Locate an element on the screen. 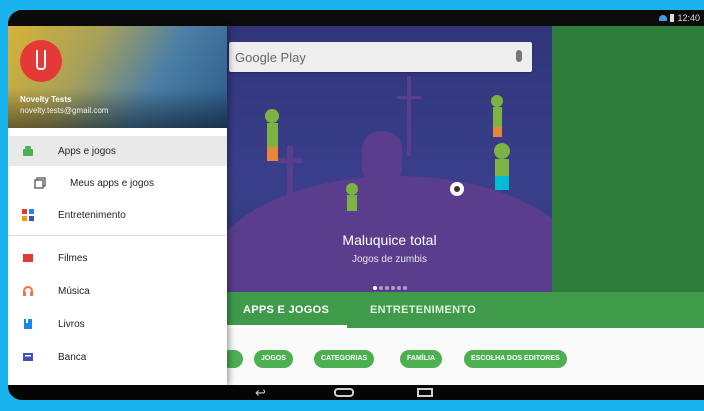  search-bar: Google Play is located at coordinates (380, 57).